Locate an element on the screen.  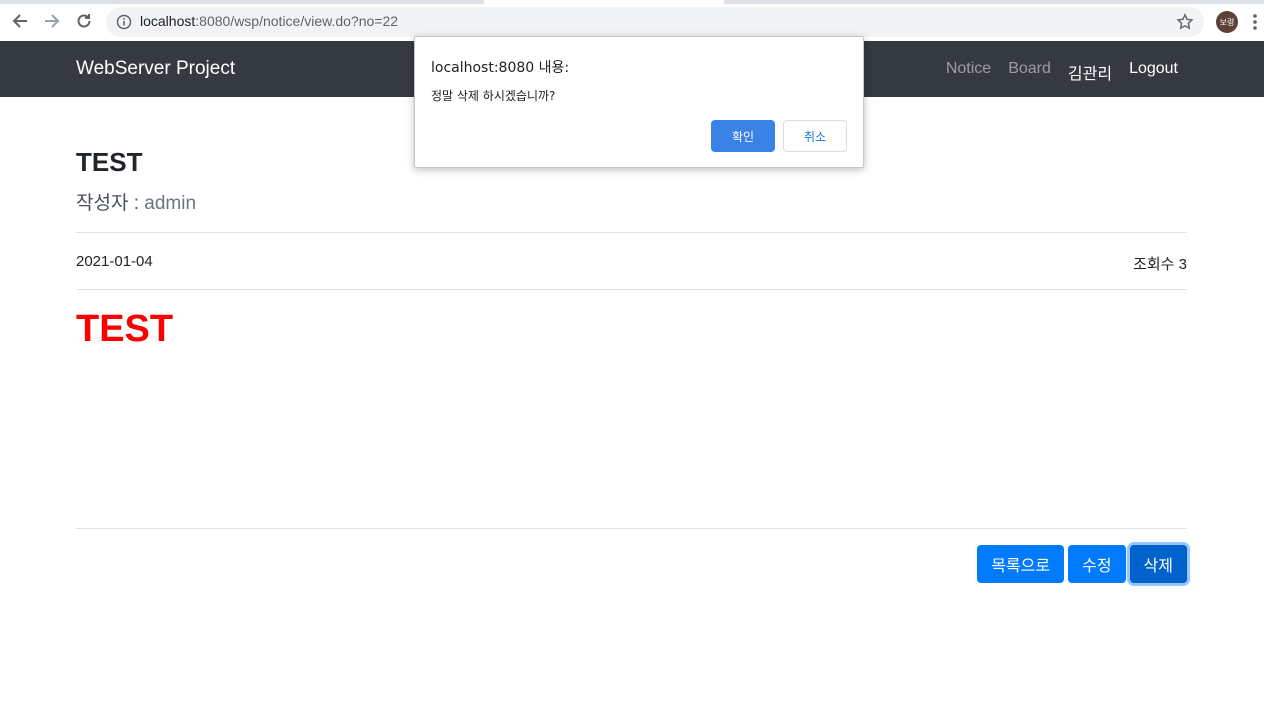
tab-strip is located at coordinates (632, 2).